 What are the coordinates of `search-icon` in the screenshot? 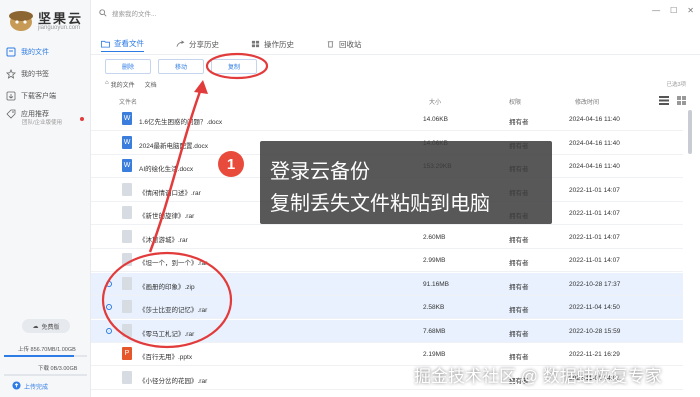 It's located at (103, 13).